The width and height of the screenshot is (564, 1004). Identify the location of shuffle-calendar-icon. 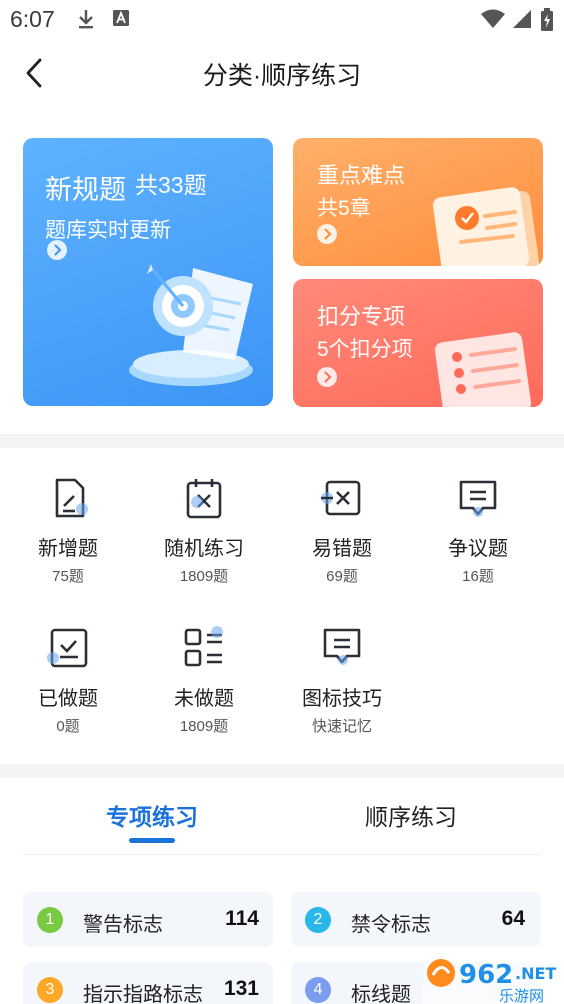
(204, 498).